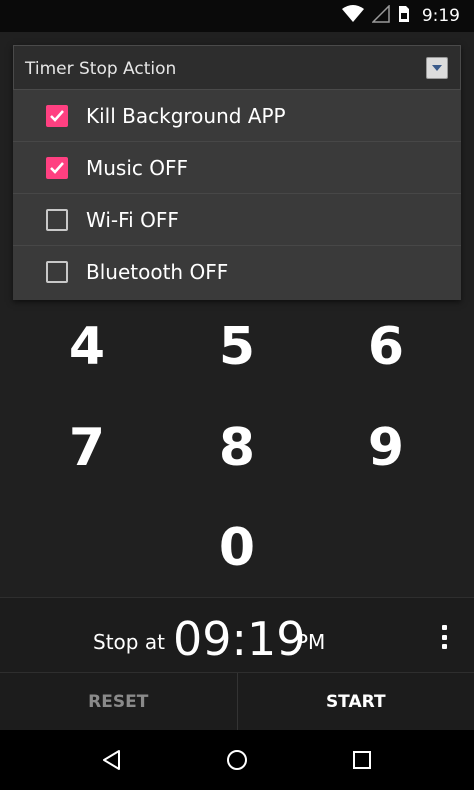 The width and height of the screenshot is (474, 790). What do you see at coordinates (237, 347) in the screenshot?
I see `key-5: 5` at bounding box center [237, 347].